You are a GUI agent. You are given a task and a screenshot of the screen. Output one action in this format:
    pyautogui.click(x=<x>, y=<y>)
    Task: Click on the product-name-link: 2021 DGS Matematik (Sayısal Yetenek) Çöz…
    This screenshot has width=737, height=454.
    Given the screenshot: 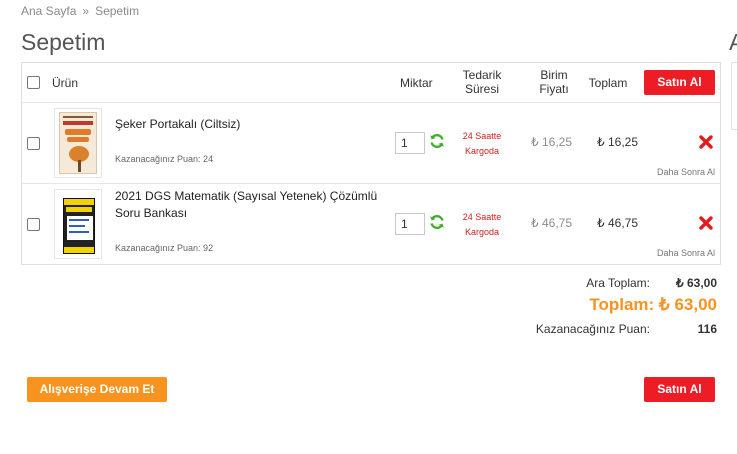 What is the action you would take?
    pyautogui.click(x=255, y=205)
    